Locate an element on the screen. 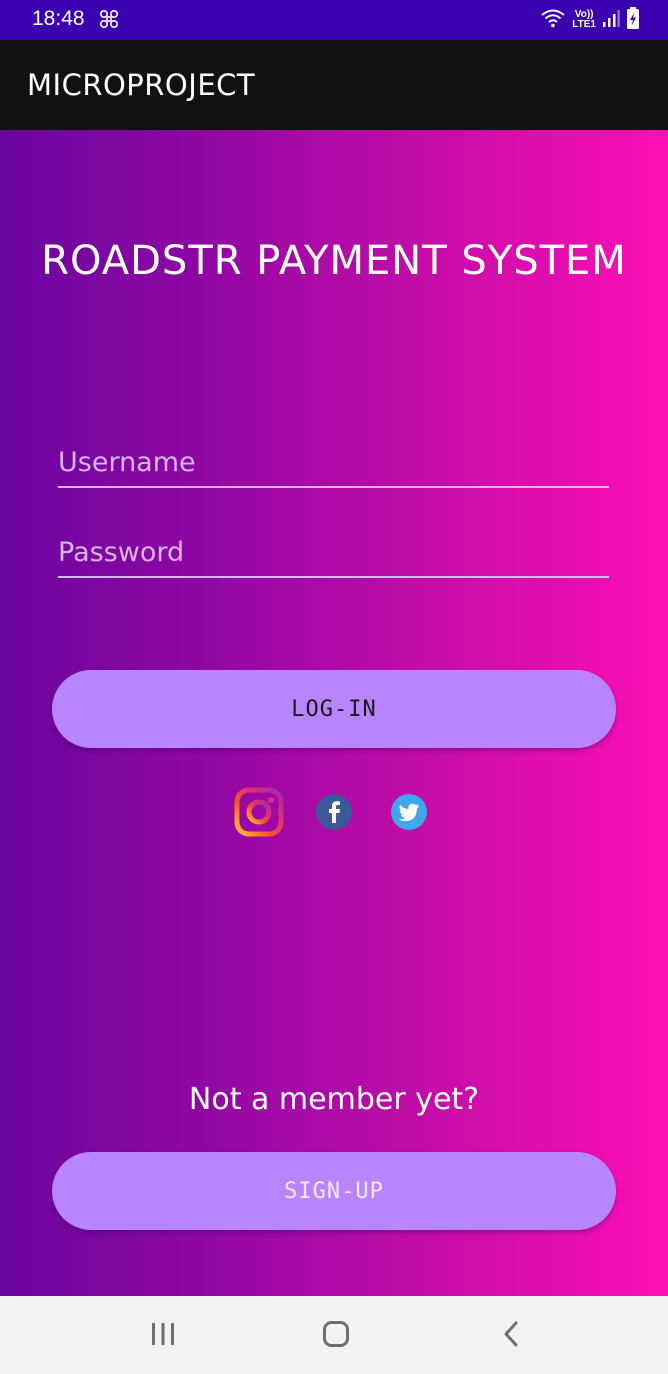 Image resolution: width=668 pixels, height=1374 pixels. page-title: ROADSTR PAYMENT SYSTEM is located at coordinates (334, 261).